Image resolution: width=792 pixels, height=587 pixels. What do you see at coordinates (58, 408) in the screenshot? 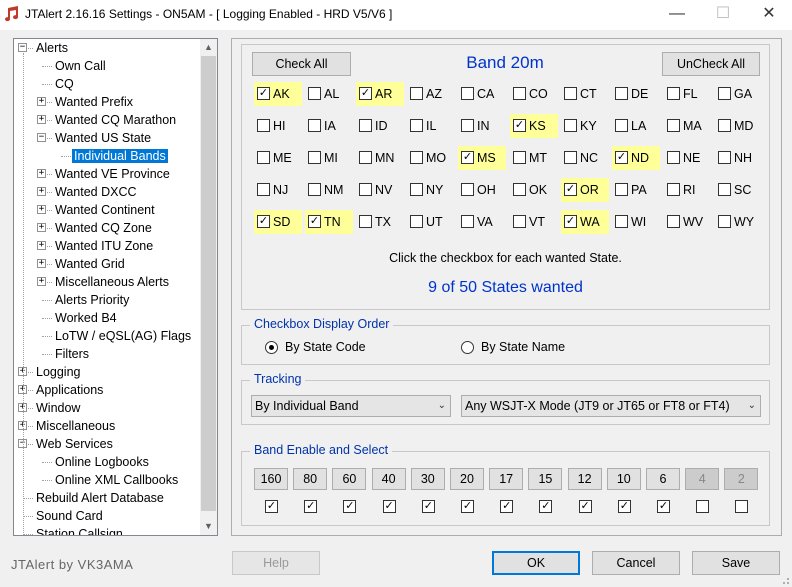
I see `tree-item: Window` at bounding box center [58, 408].